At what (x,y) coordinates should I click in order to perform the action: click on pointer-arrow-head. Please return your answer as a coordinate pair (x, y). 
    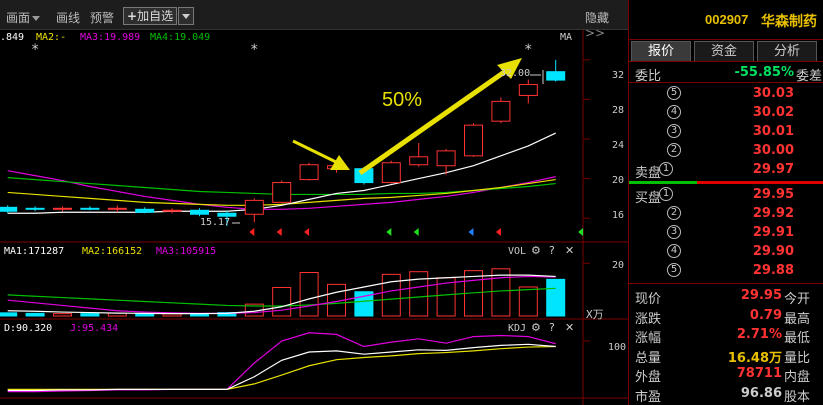
    Looking at the image, I should click on (340, 162).